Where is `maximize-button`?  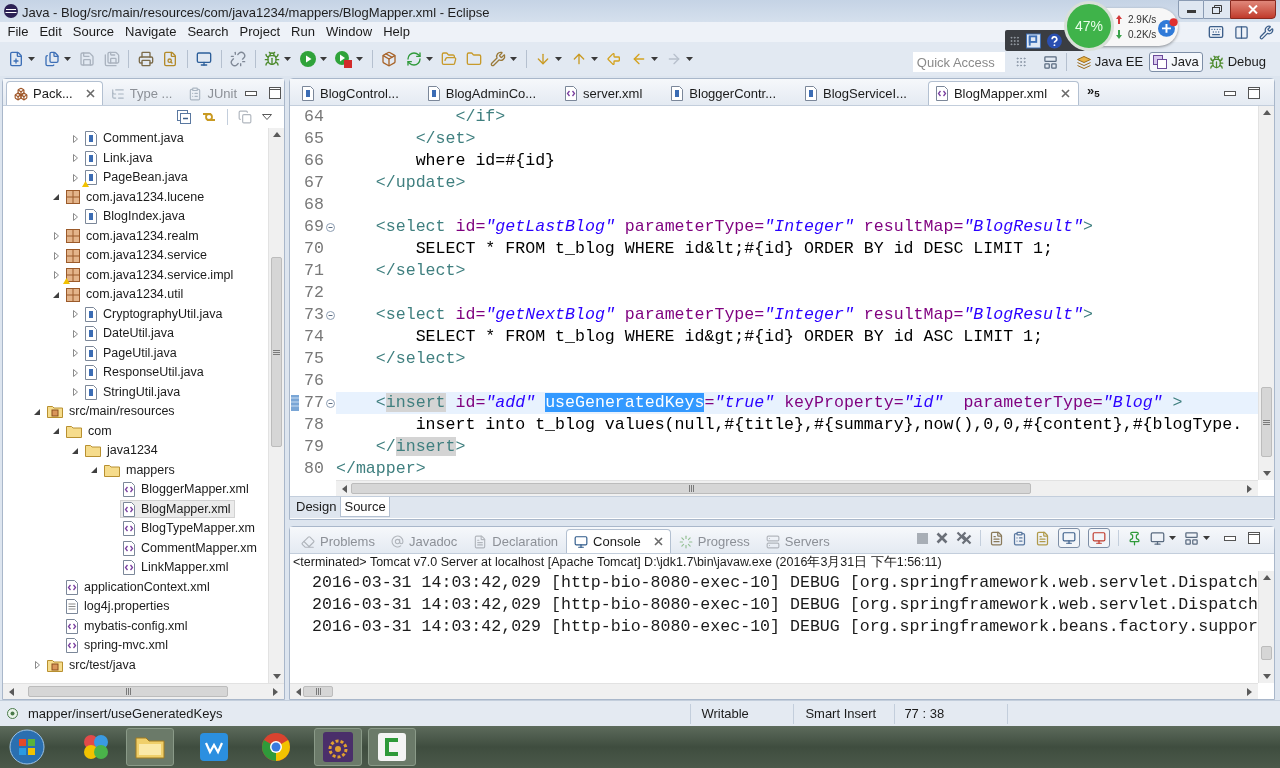
maximize-button is located at coordinates (1217, 9).